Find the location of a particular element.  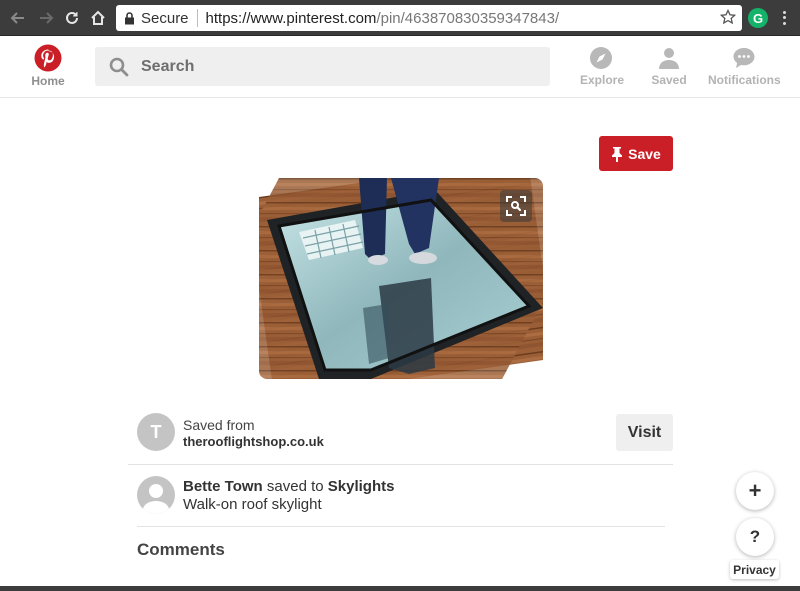

comments-heading: Comments is located at coordinates (181, 549).